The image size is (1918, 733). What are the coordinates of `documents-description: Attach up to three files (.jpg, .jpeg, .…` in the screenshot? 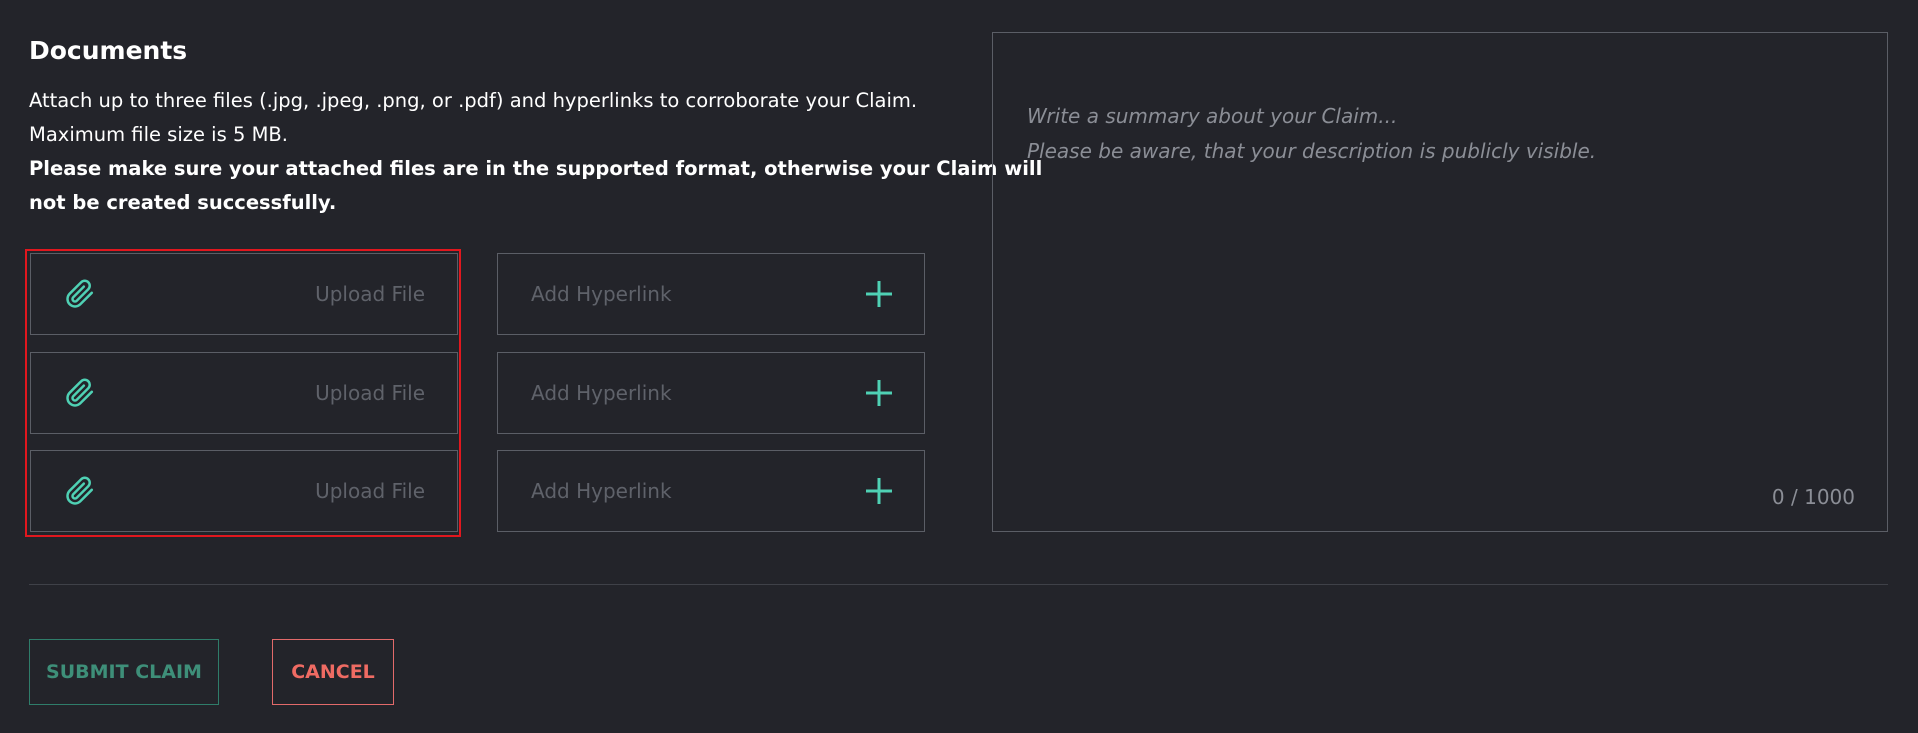 It's located at (536, 152).